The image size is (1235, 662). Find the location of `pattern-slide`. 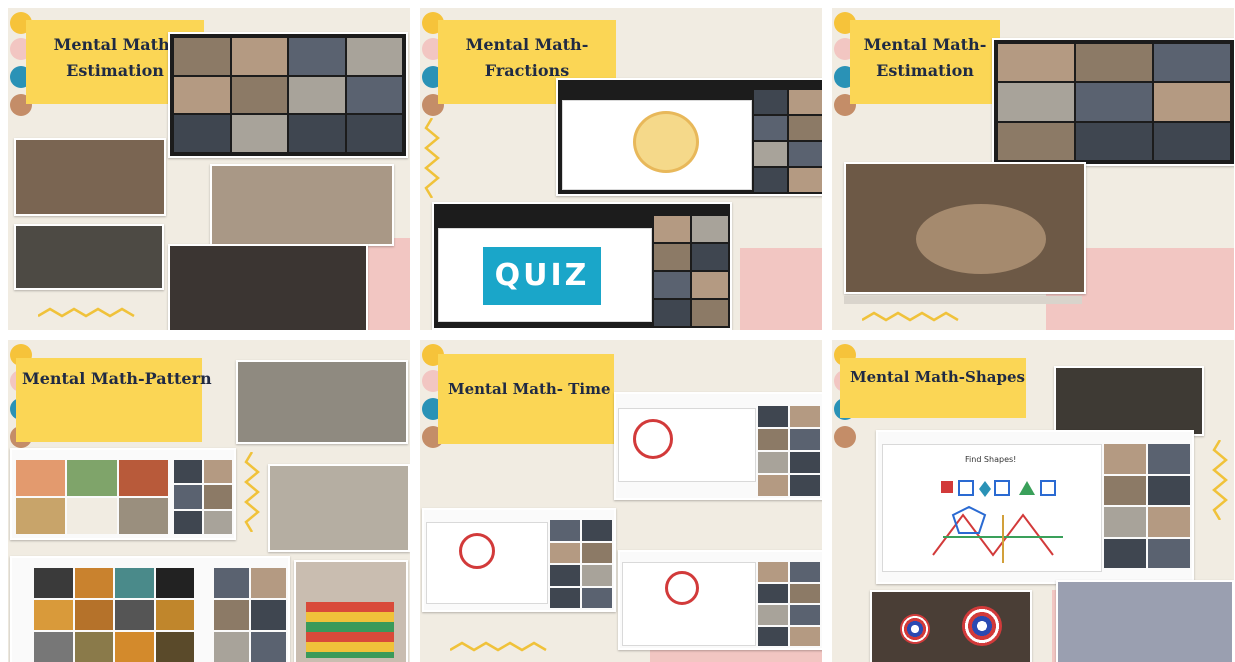

pattern-slide is located at coordinates (123, 494).